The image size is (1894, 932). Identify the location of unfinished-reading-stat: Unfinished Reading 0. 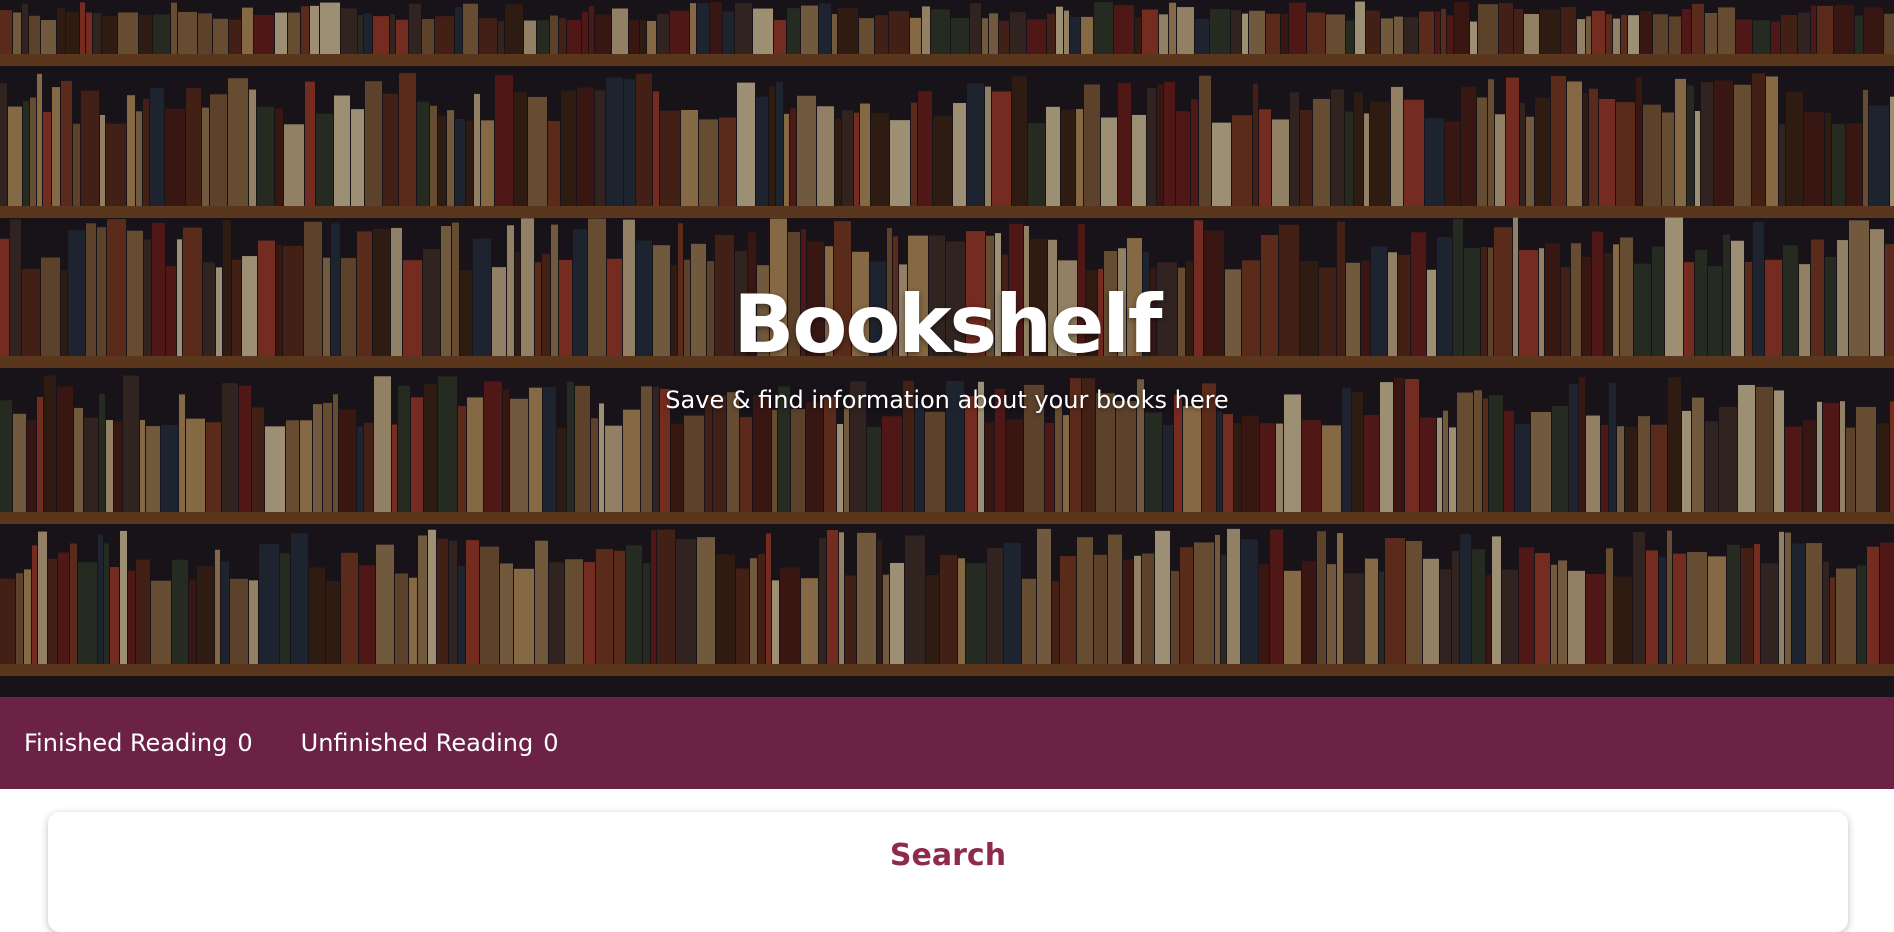
(430, 743).